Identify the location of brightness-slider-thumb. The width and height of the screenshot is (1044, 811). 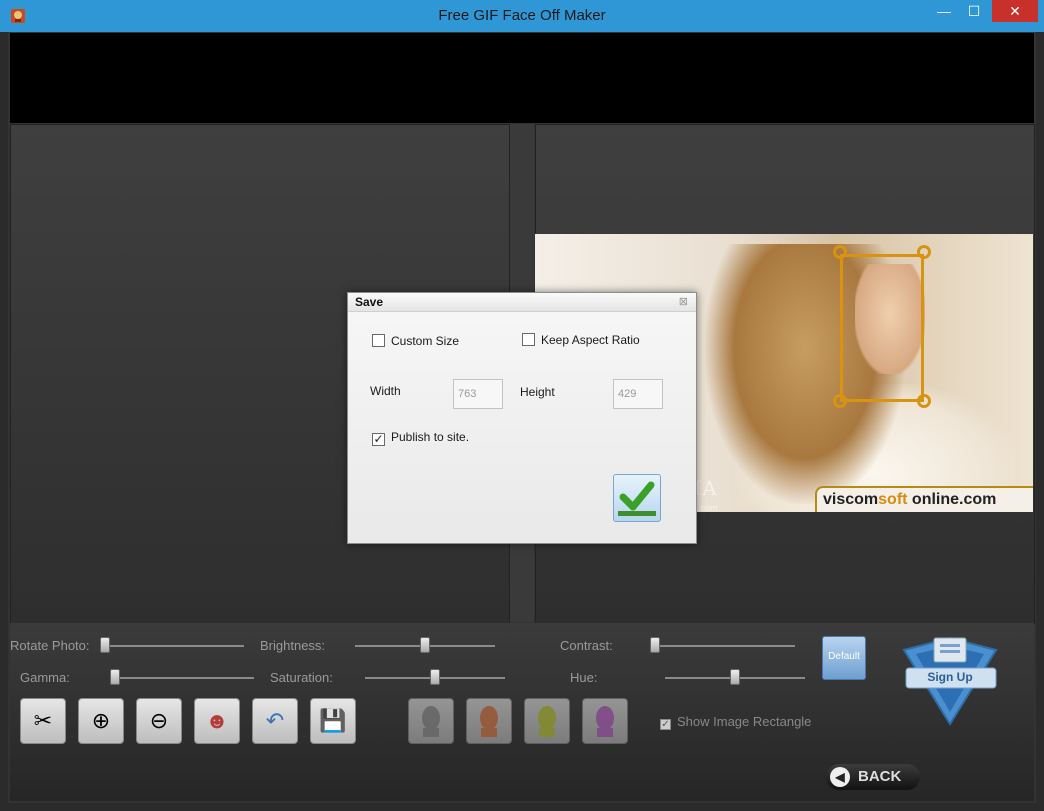
(425, 645).